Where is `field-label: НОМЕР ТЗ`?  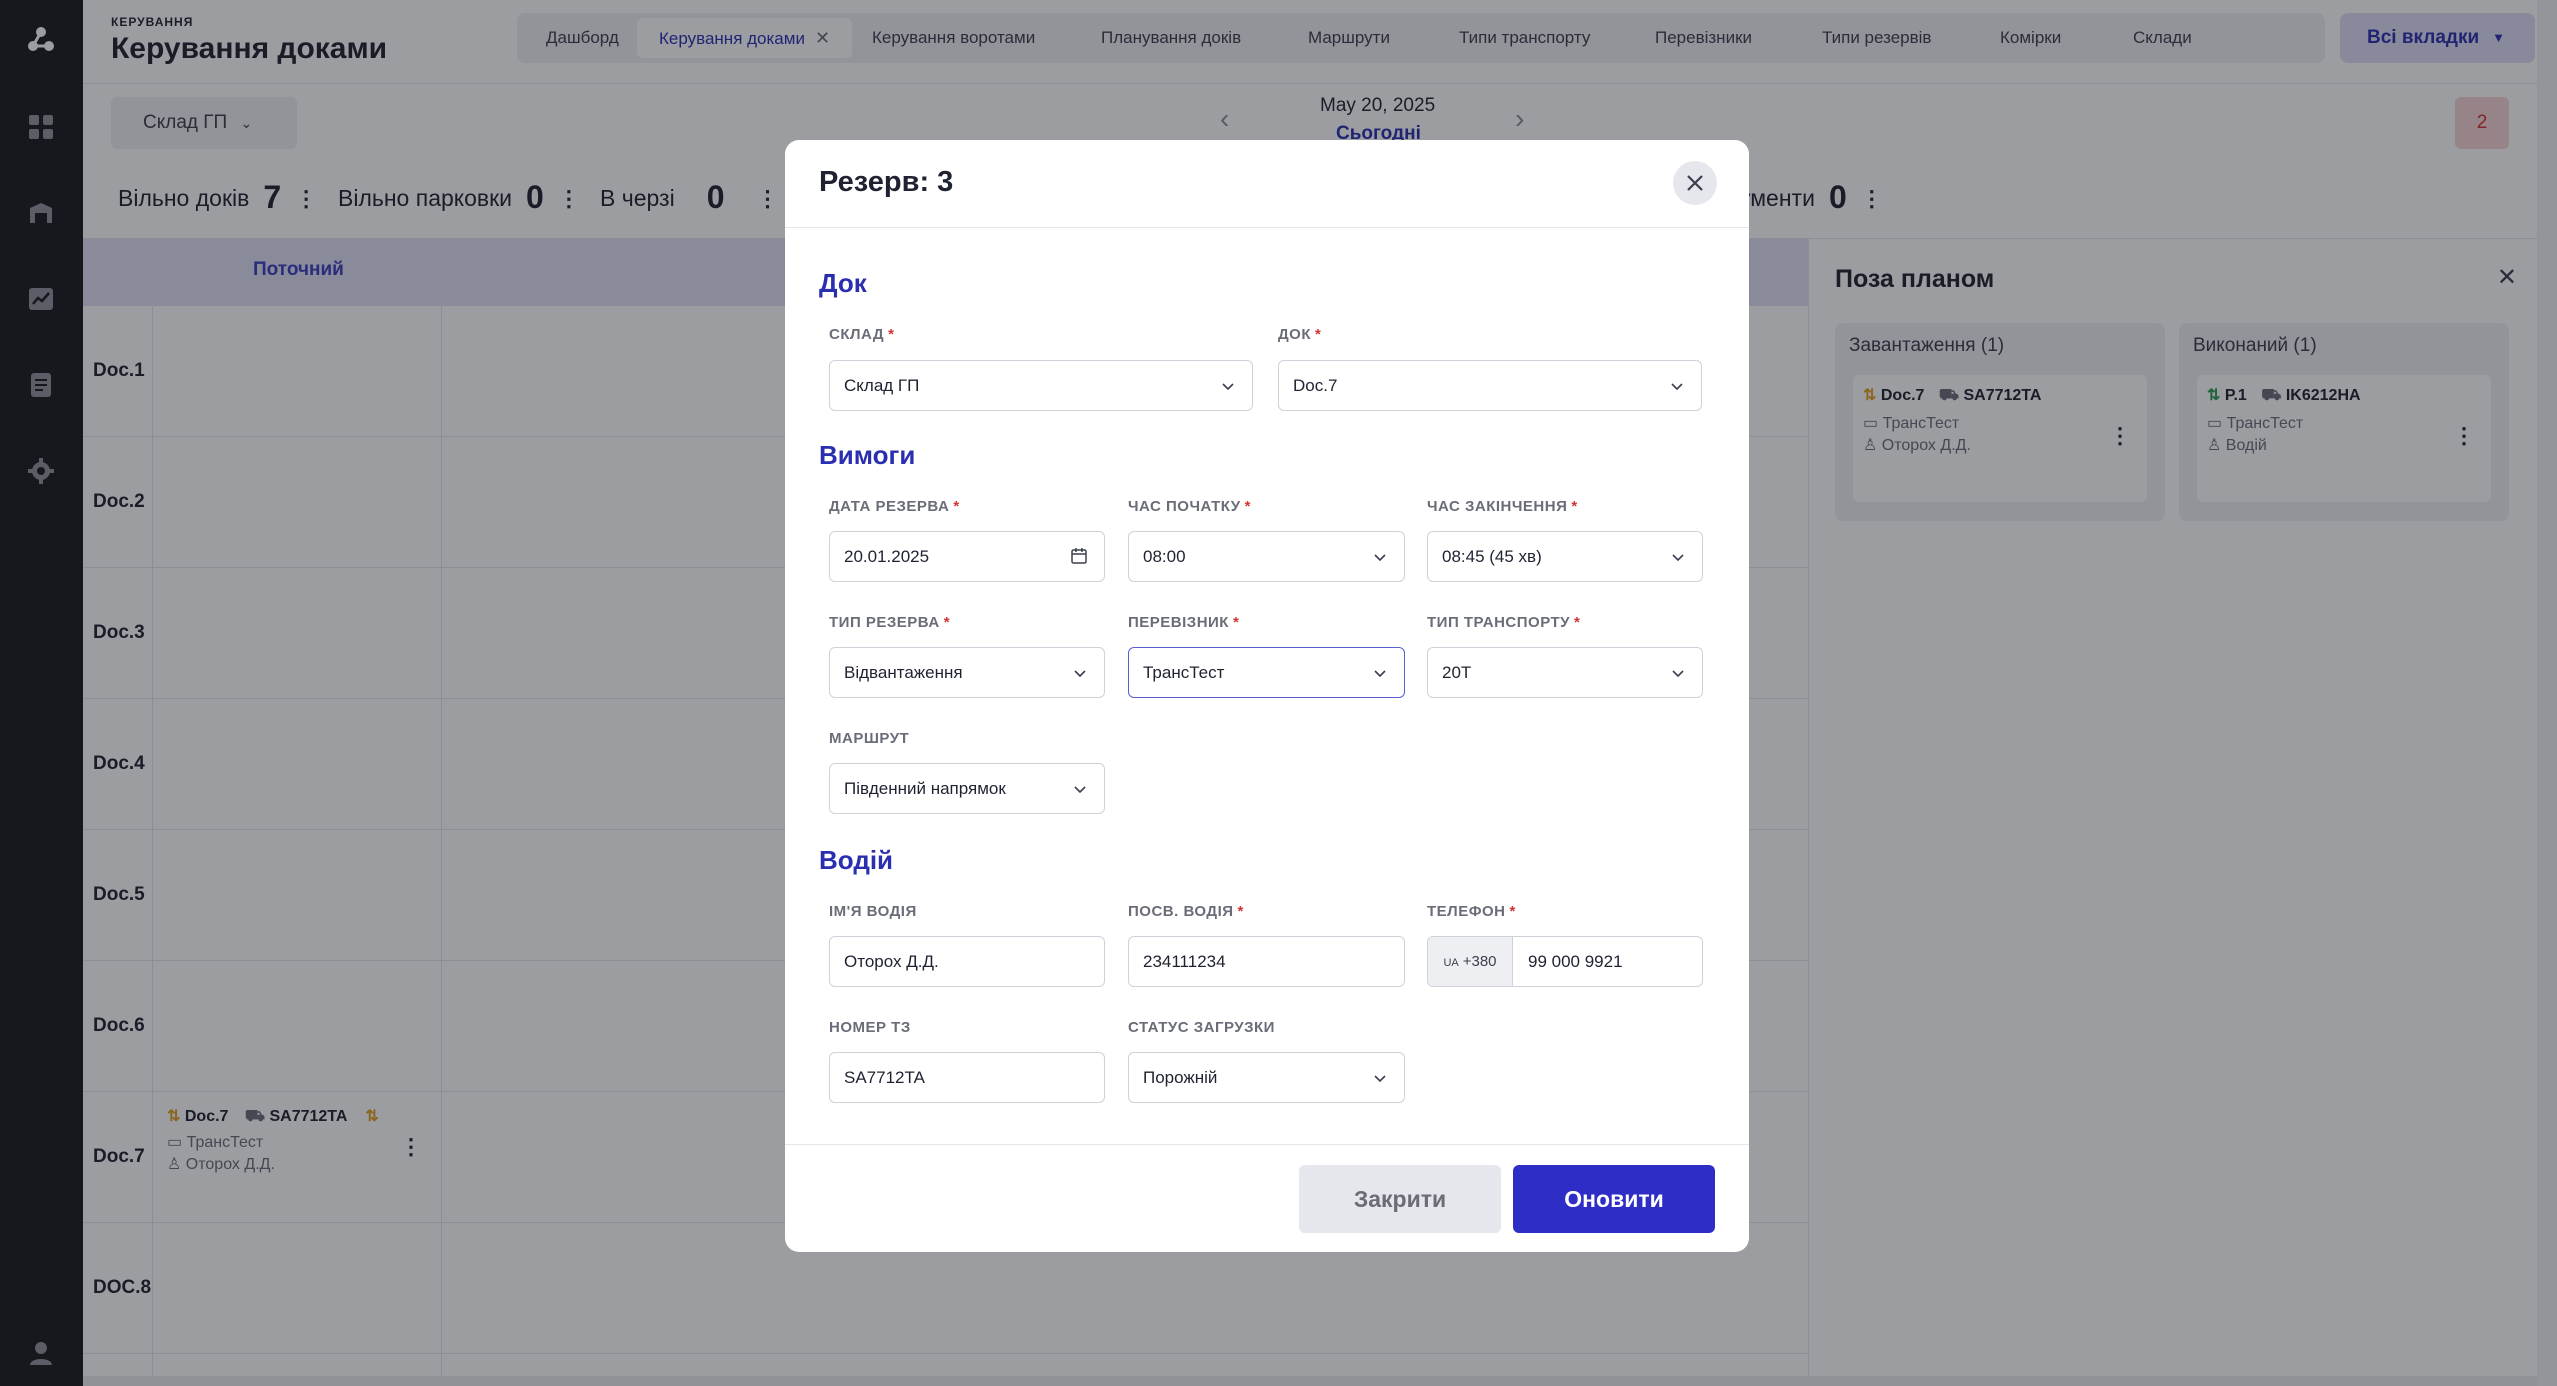
field-label: НОМЕР ТЗ is located at coordinates (870, 1027).